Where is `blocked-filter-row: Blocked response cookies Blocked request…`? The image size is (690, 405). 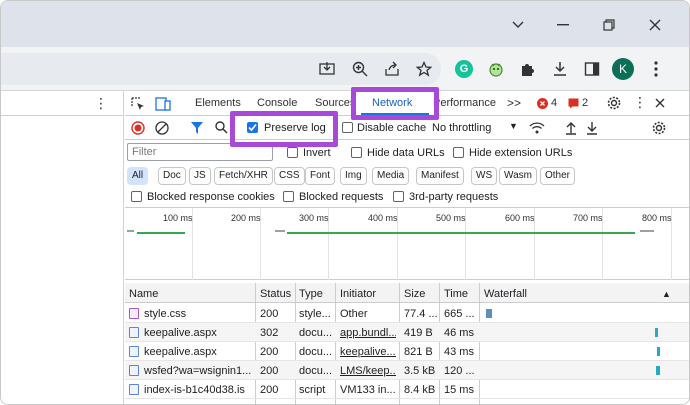 blocked-filter-row: Blocked response cookies Blocked request… is located at coordinates (407, 197).